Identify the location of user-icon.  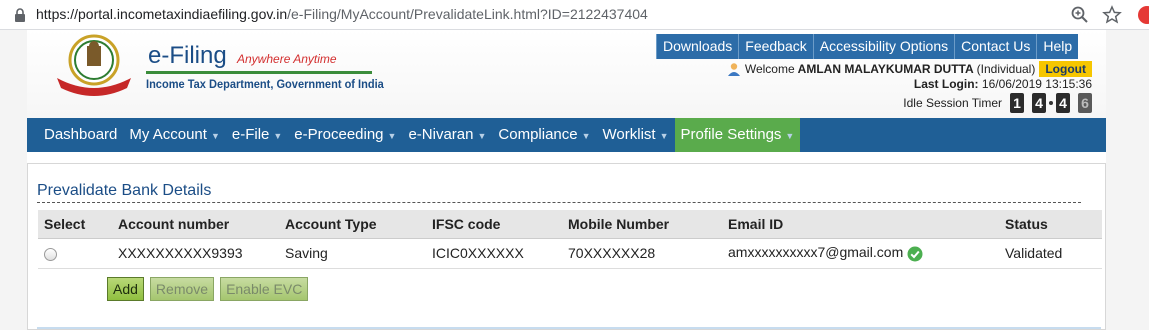
(733, 69).